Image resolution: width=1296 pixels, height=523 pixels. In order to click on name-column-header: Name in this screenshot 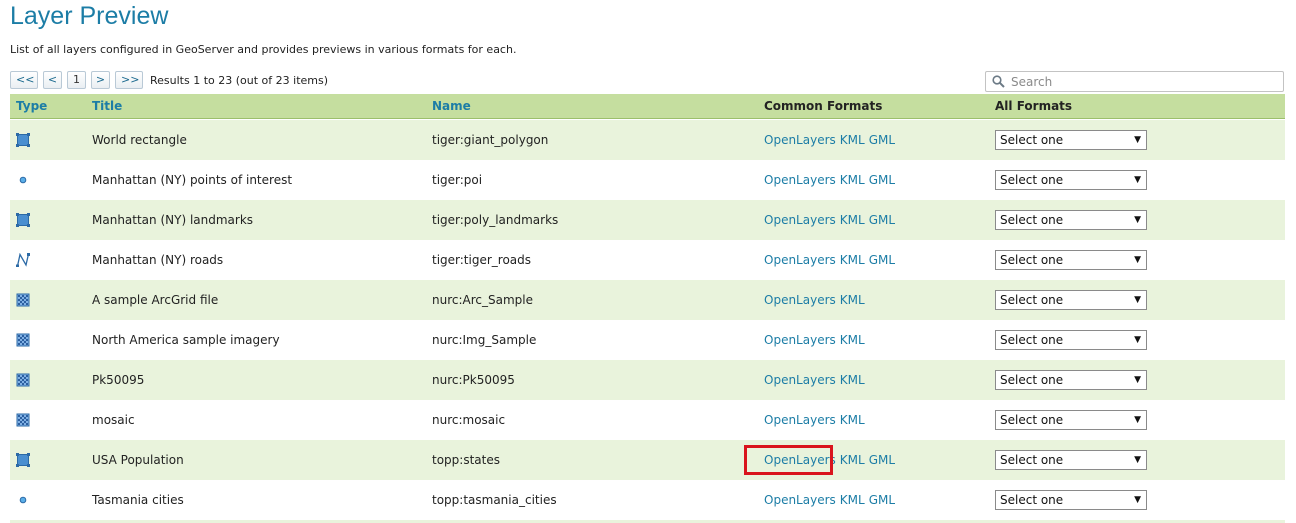, I will do `click(451, 106)`.